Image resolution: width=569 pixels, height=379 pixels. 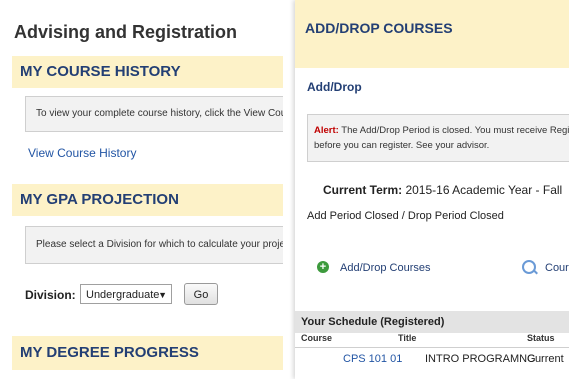 What do you see at coordinates (482, 190) in the screenshot?
I see `current-term-value: 2015-16 Academic Year - Fall` at bounding box center [482, 190].